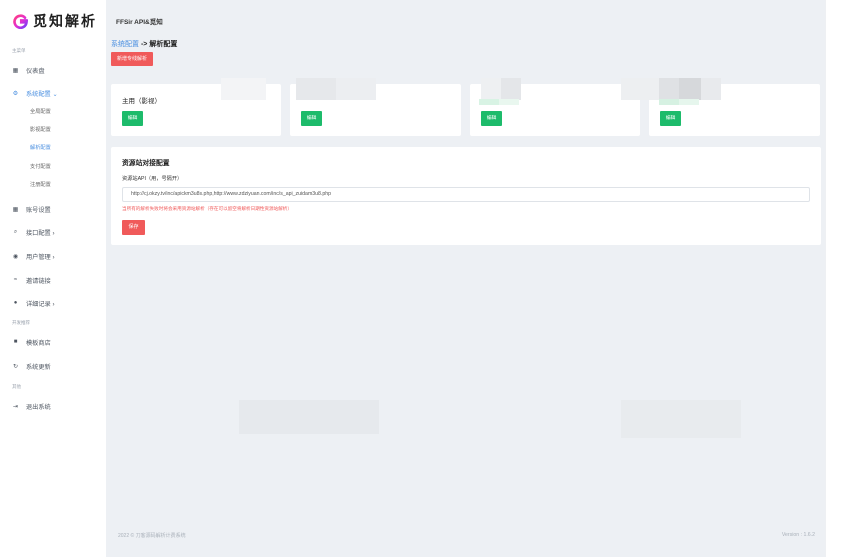 This screenshot has width=842, height=557. Describe the element at coordinates (16, 386) in the screenshot. I see `section-label-other: 其他` at that location.